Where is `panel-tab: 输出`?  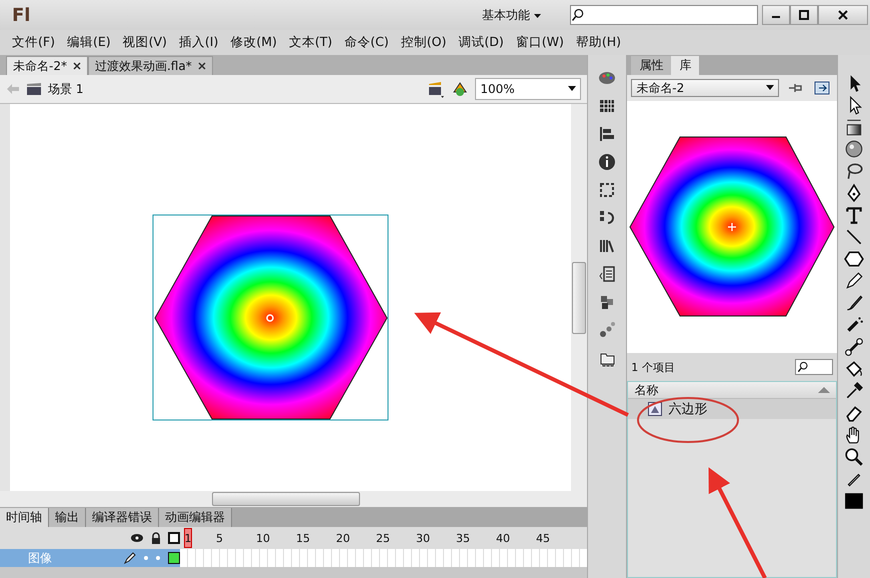
panel-tab: 输出 is located at coordinates (67, 517).